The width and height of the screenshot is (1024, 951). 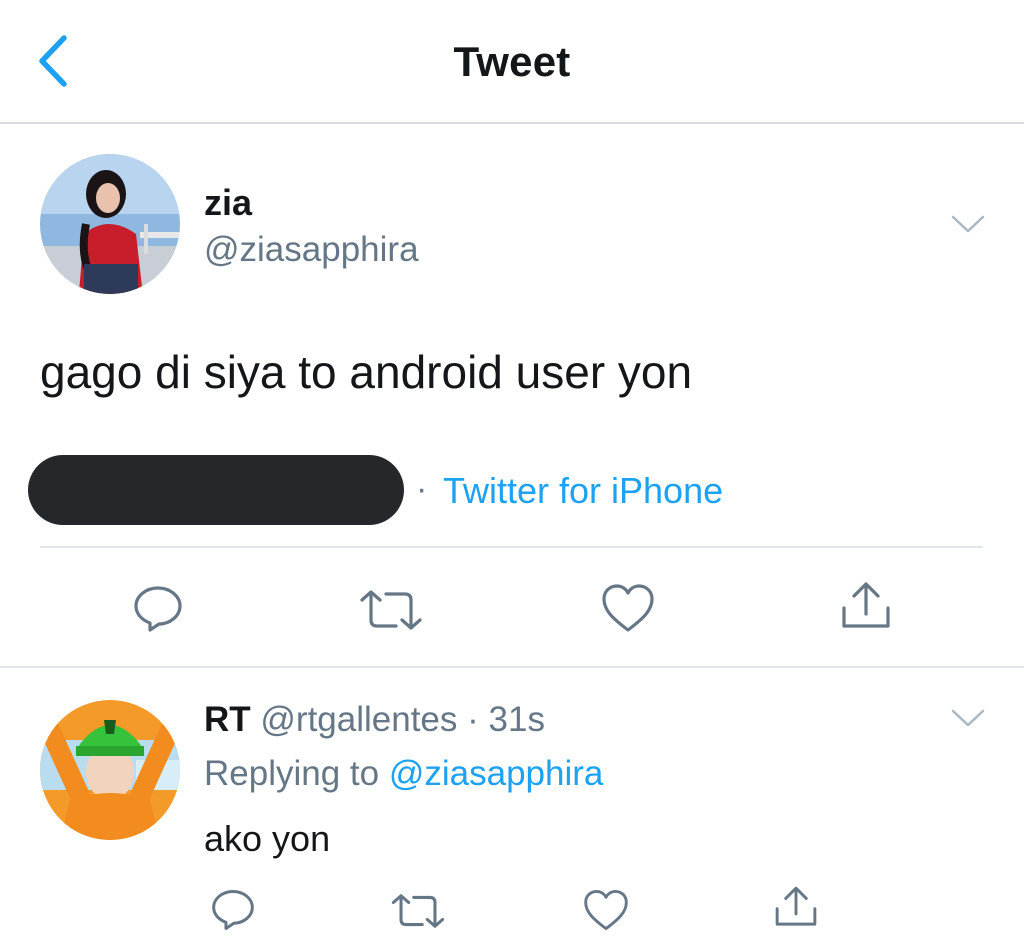 What do you see at coordinates (583, 491) in the screenshot?
I see `tweet-source-link: Twitter for iPhone` at bounding box center [583, 491].